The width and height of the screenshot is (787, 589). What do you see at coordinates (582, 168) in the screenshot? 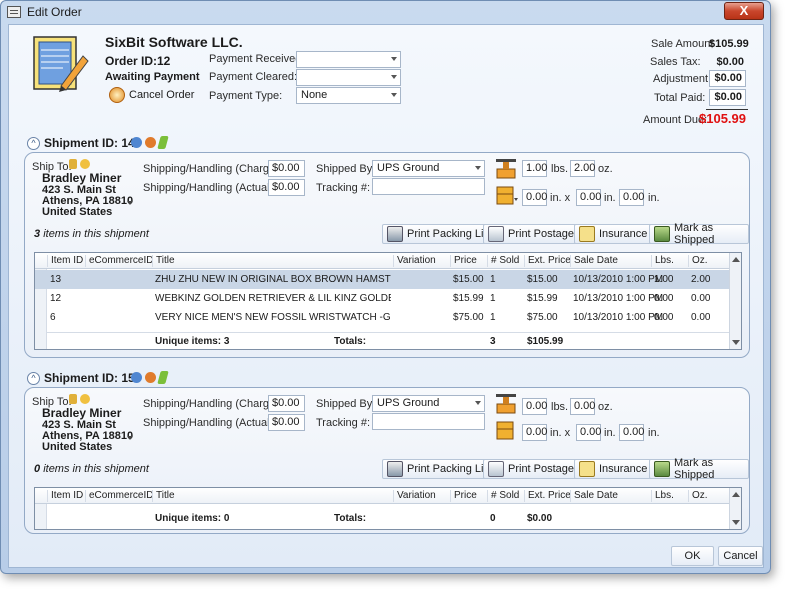
I see `weight-oz-field: 2.00` at bounding box center [582, 168].